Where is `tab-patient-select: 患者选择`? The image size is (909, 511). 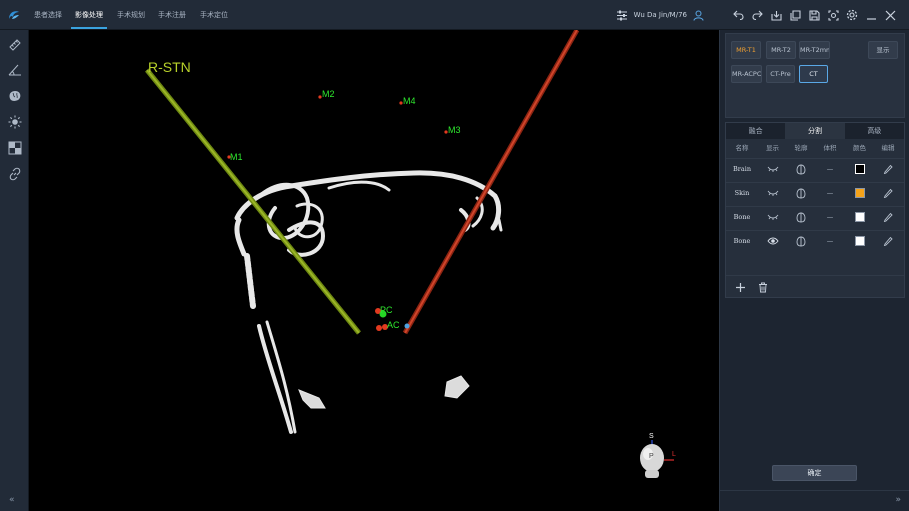 tab-patient-select: 患者选择 is located at coordinates (48, 14).